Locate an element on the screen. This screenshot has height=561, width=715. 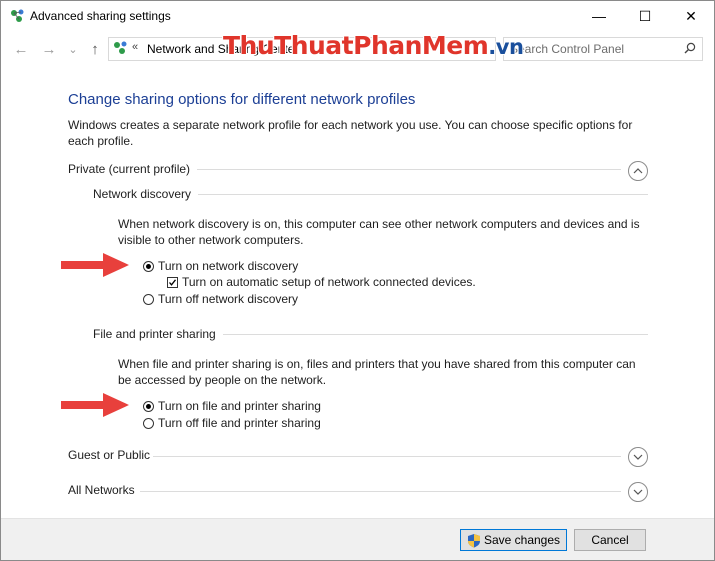
back-button: ← is located at coordinates (21, 49).